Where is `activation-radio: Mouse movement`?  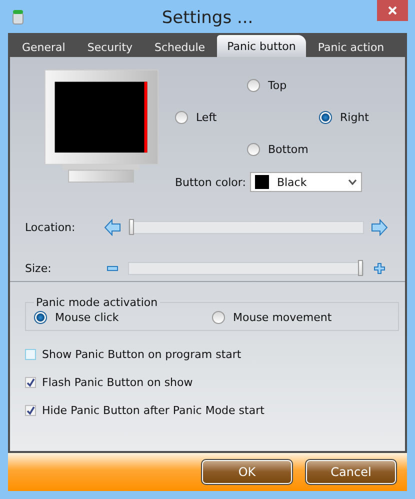
activation-radio: Mouse movement is located at coordinates (301, 317).